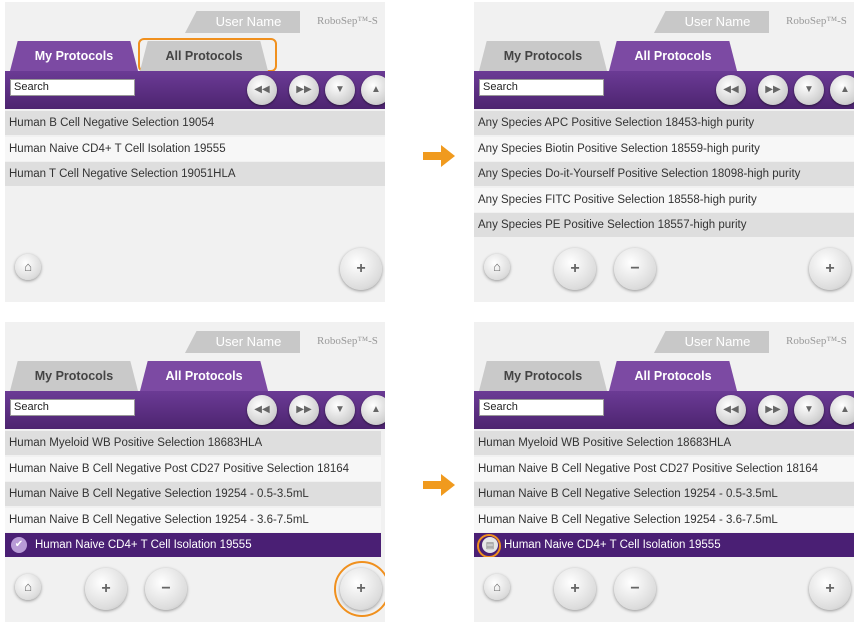  What do you see at coordinates (19, 545) in the screenshot?
I see `checkmark-icon: ✔` at bounding box center [19, 545].